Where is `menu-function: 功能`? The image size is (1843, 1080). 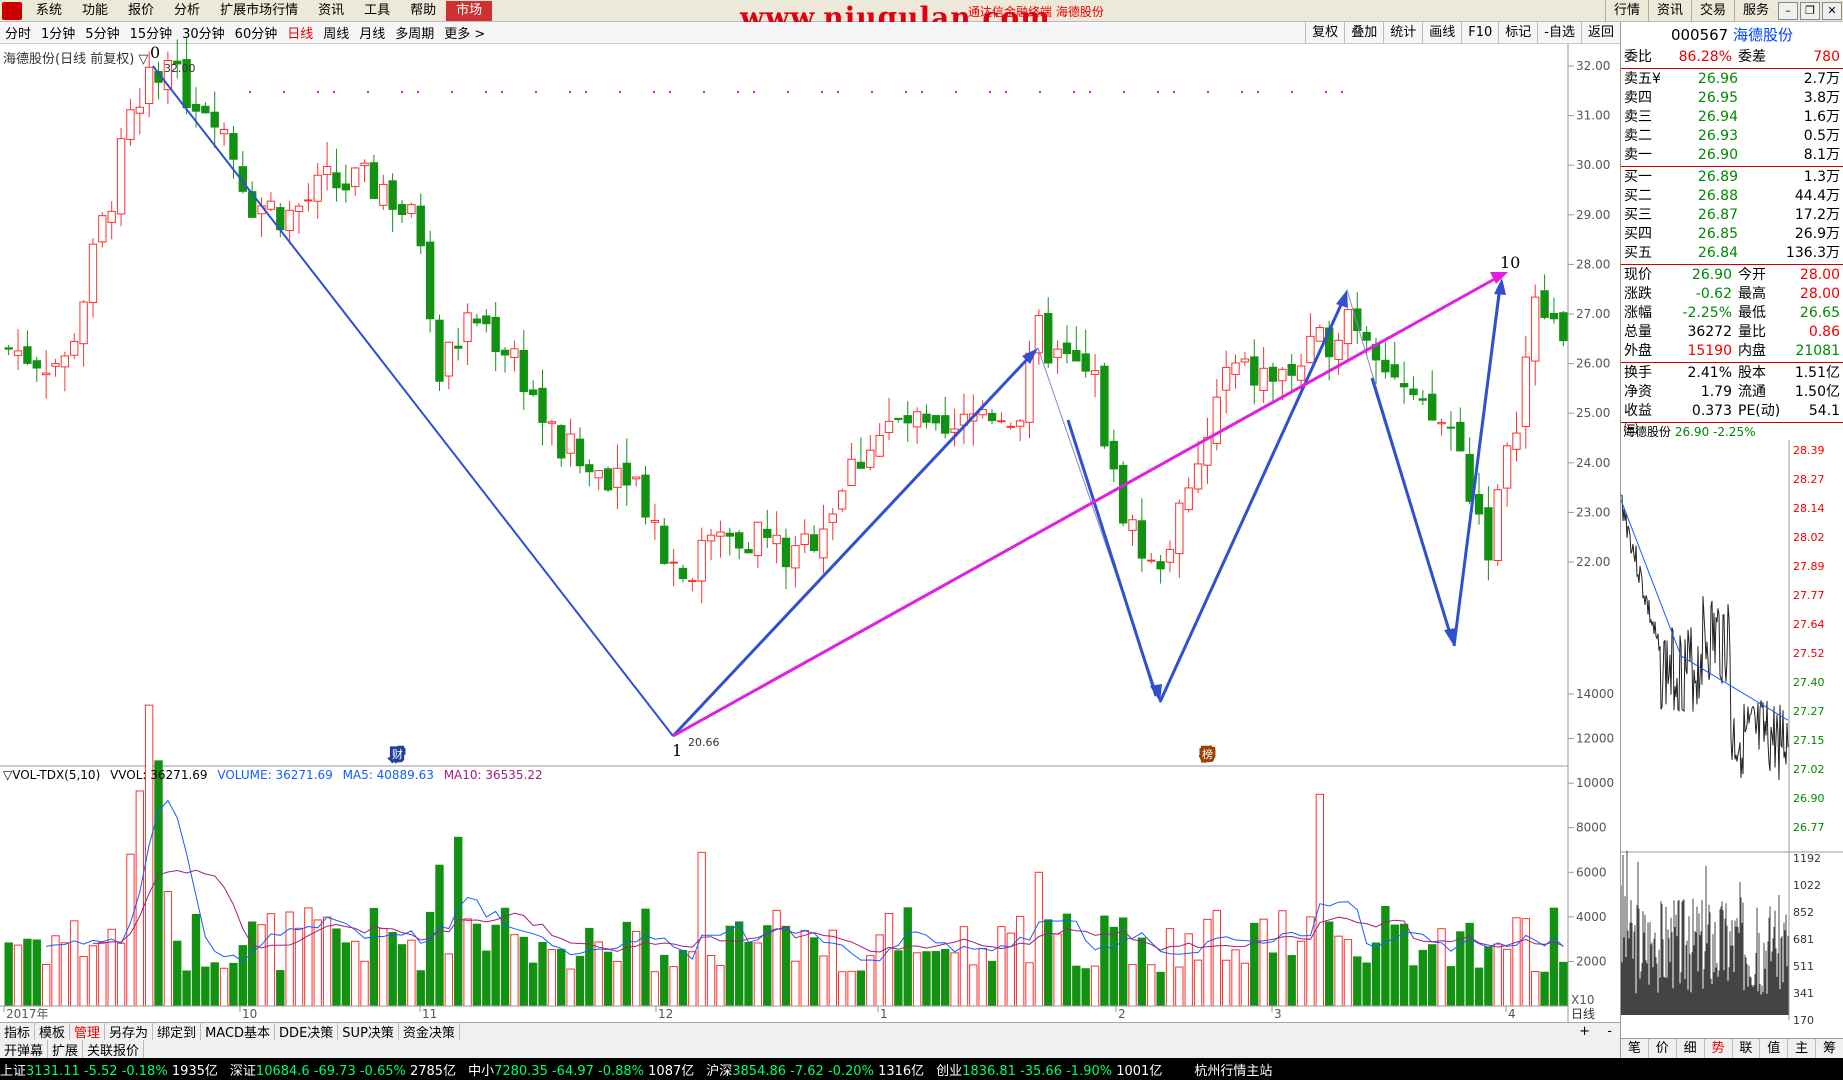 menu-function: 功能 is located at coordinates (95, 11).